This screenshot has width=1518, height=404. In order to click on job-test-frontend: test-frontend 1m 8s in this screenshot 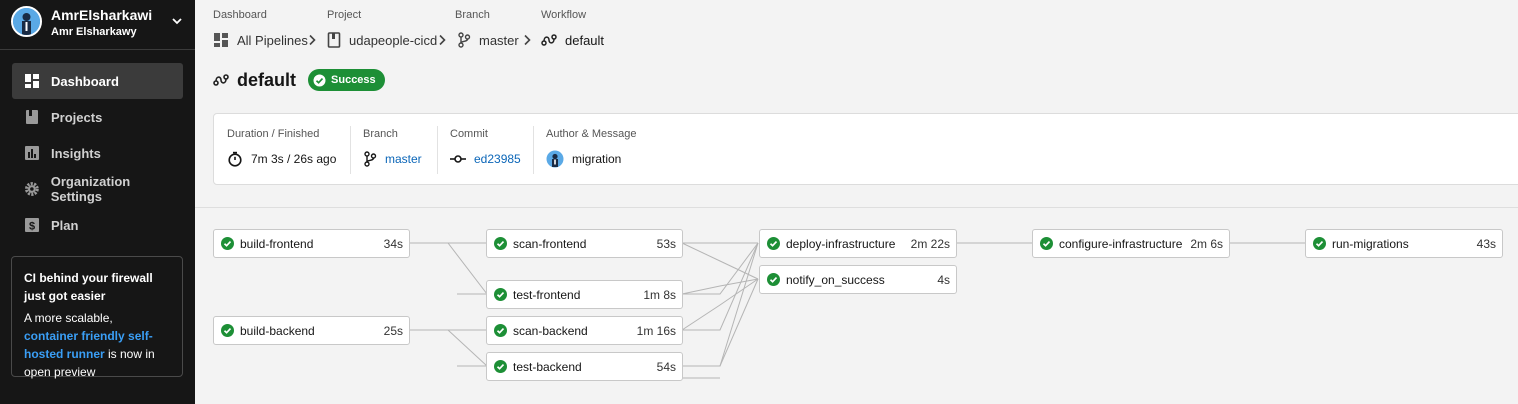, I will do `click(584, 294)`.